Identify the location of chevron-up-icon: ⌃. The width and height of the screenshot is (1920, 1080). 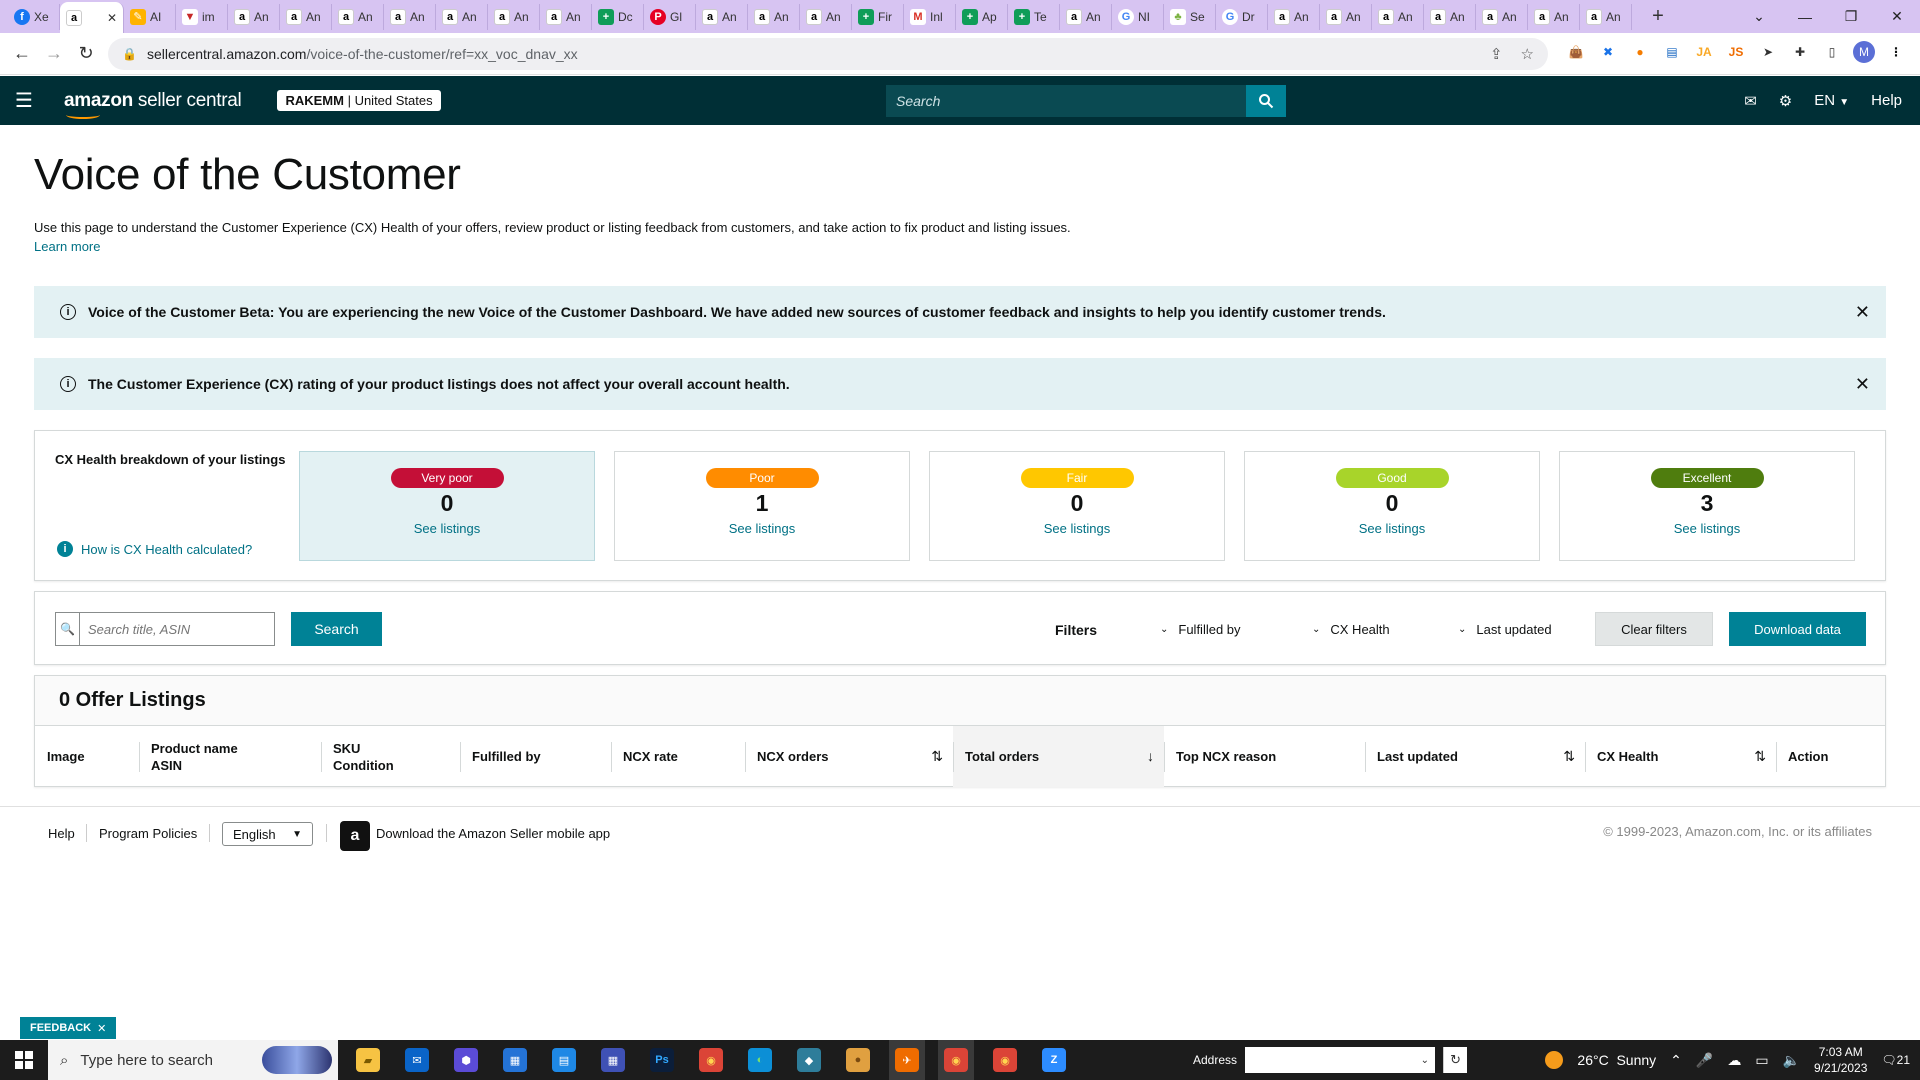
(1676, 1060).